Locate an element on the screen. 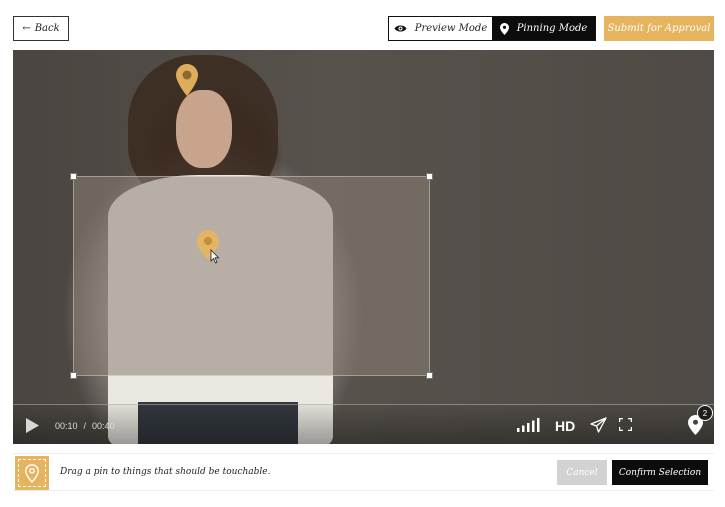  play-icon is located at coordinates (32, 425).